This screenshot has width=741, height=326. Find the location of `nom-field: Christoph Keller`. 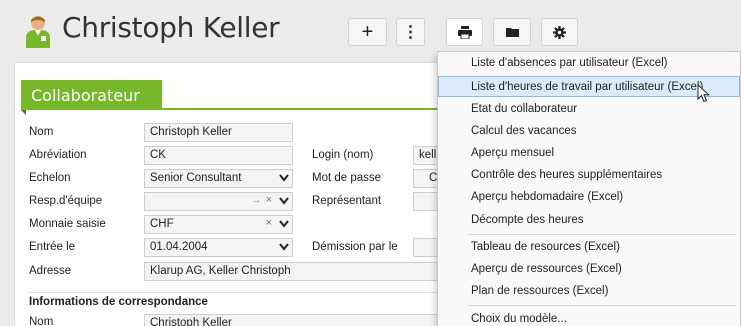

nom-field: Christoph Keller is located at coordinates (218, 132).